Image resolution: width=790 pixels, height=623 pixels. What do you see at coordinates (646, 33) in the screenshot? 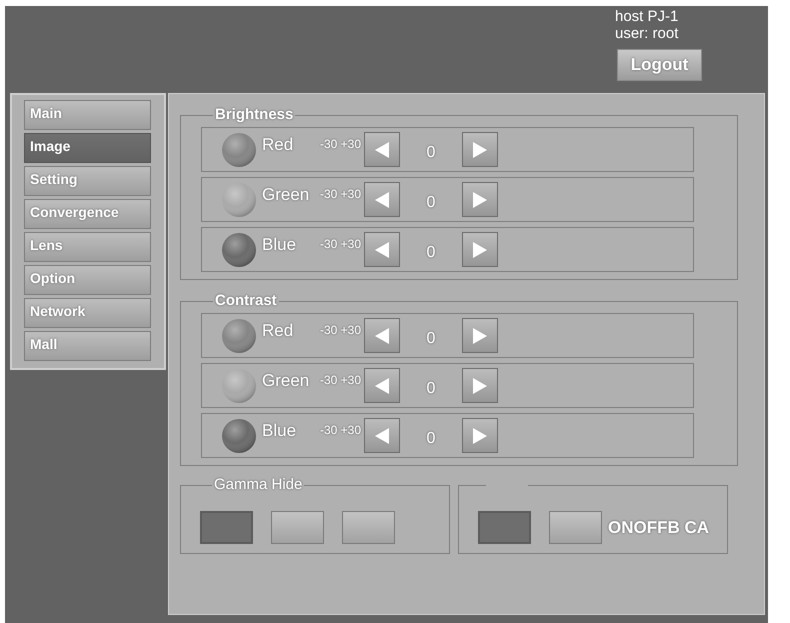
I see `user-label: user: root` at bounding box center [646, 33].